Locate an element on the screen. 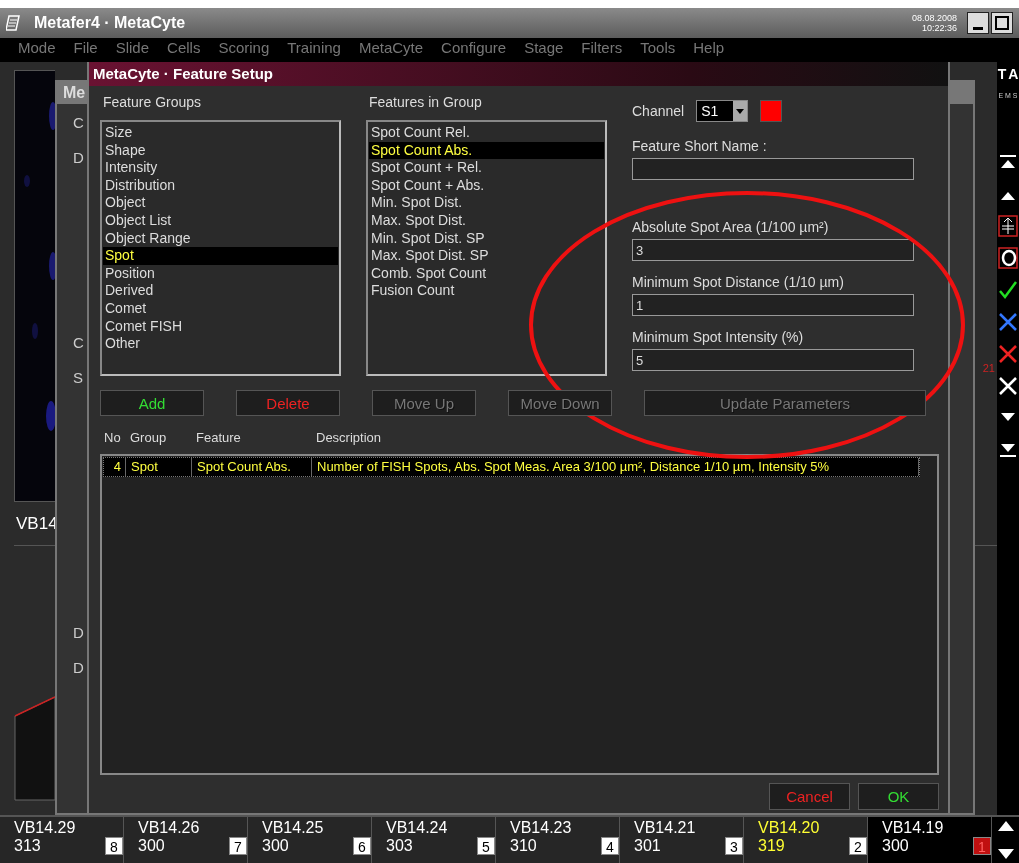  list-item: Spot Count Rel. is located at coordinates (486, 133).